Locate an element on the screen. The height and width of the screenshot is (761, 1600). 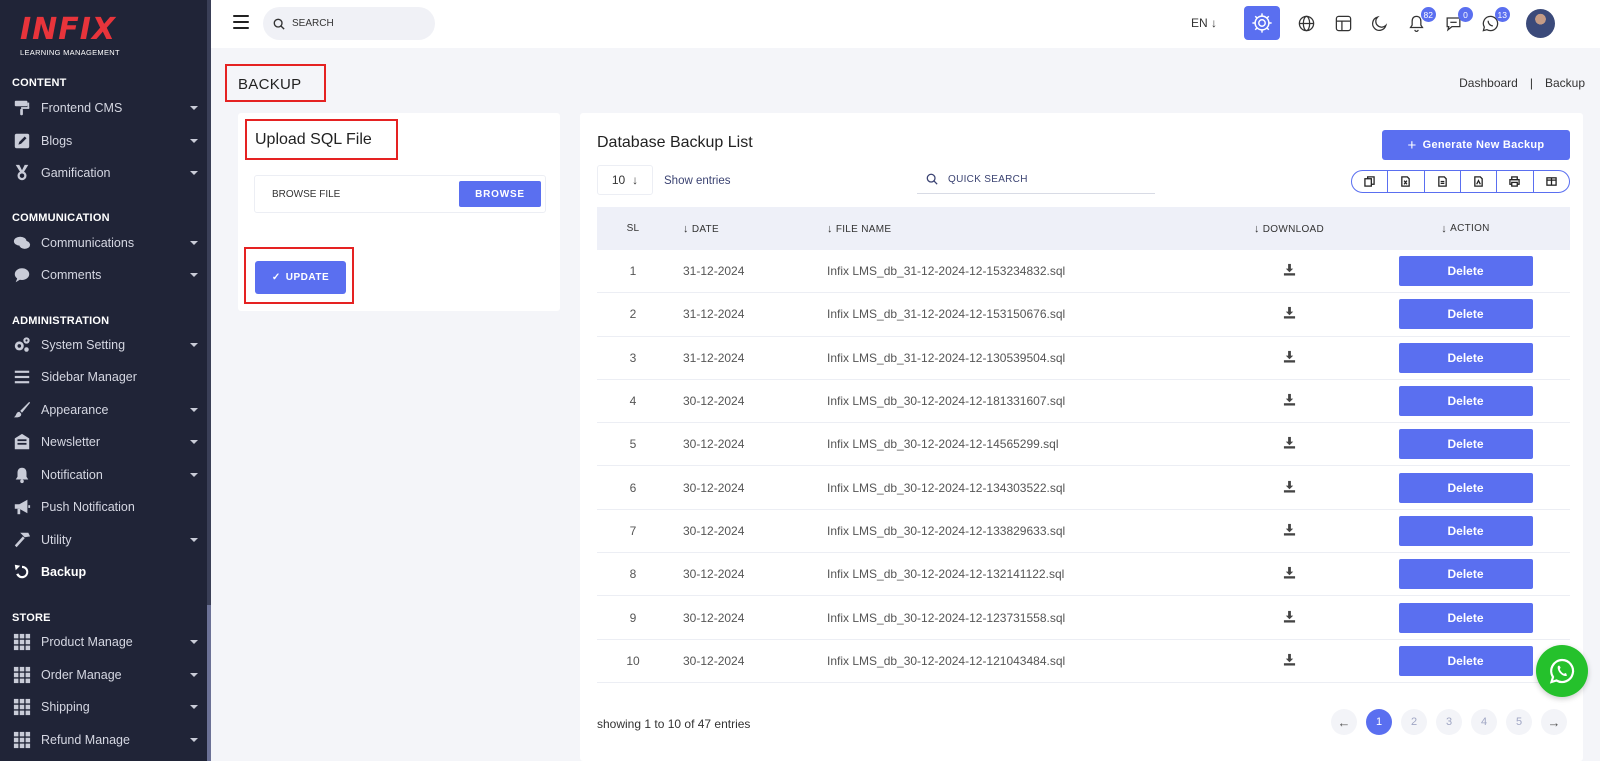
sidebar-item-push-notification: Push Notification is located at coordinates (105, 507).